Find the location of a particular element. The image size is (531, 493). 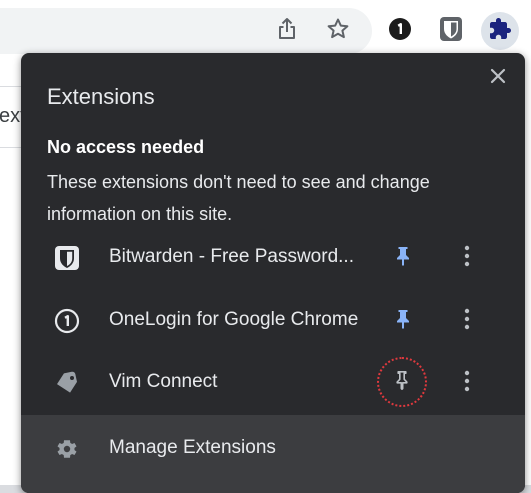

extension-row-vim-connect: Vim Connect is located at coordinates (273, 383).